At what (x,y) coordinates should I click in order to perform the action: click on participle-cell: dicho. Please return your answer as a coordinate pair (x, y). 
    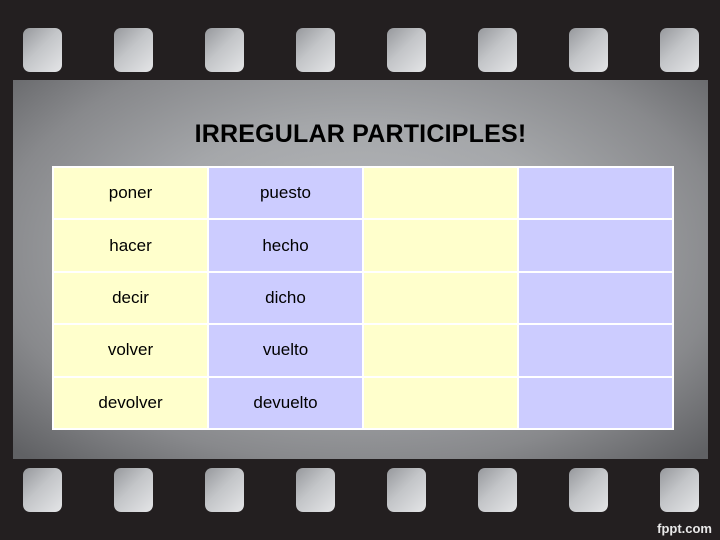
    Looking at the image, I should click on (285, 298).